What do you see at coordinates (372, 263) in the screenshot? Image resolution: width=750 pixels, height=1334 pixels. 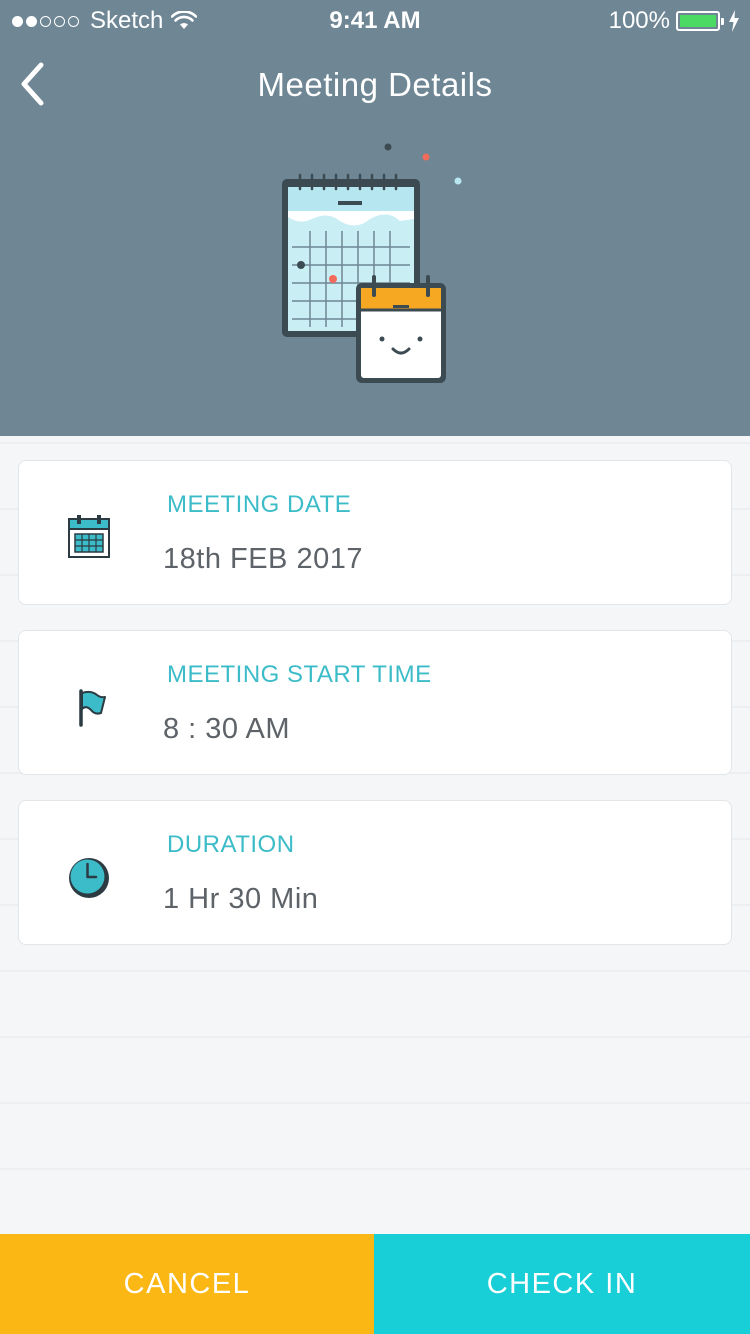 I see `calendar-illustration` at bounding box center [372, 263].